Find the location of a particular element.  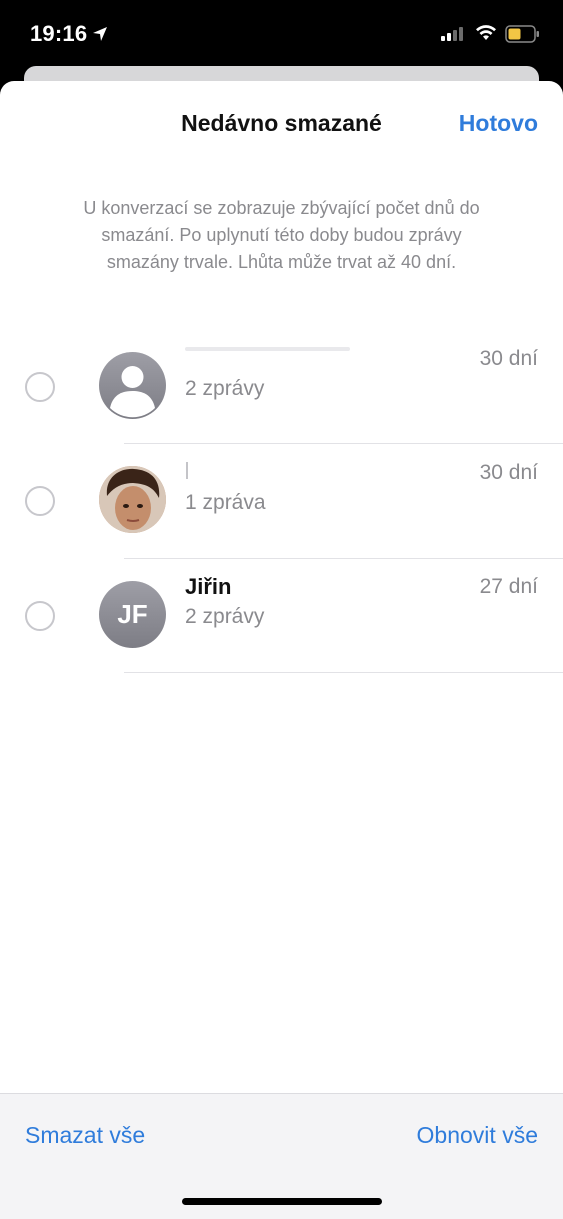

contact-photo-avatar is located at coordinates (132, 499).